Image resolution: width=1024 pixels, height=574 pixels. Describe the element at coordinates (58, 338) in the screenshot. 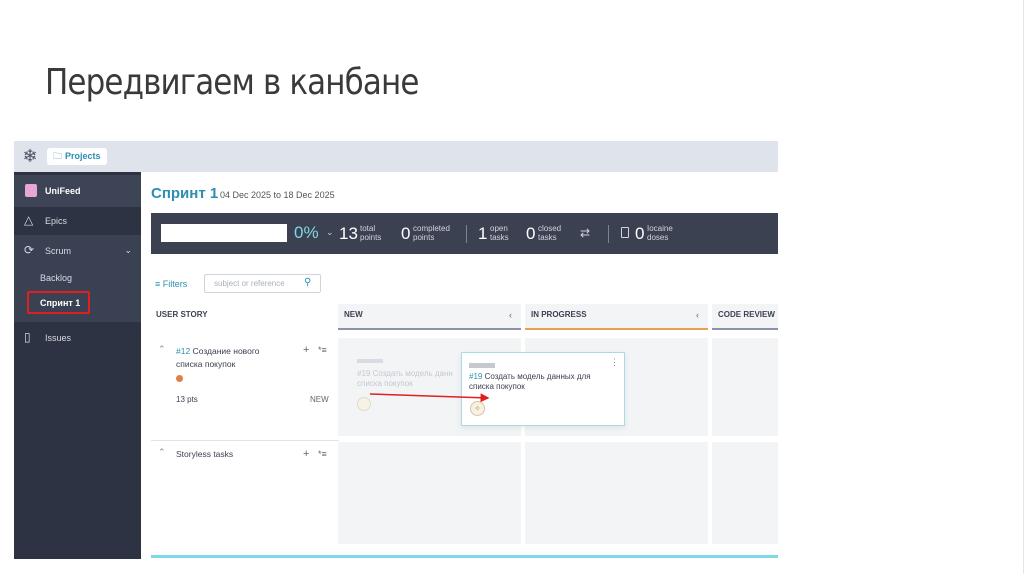

I see `sidebar-item-label: Issues` at that location.